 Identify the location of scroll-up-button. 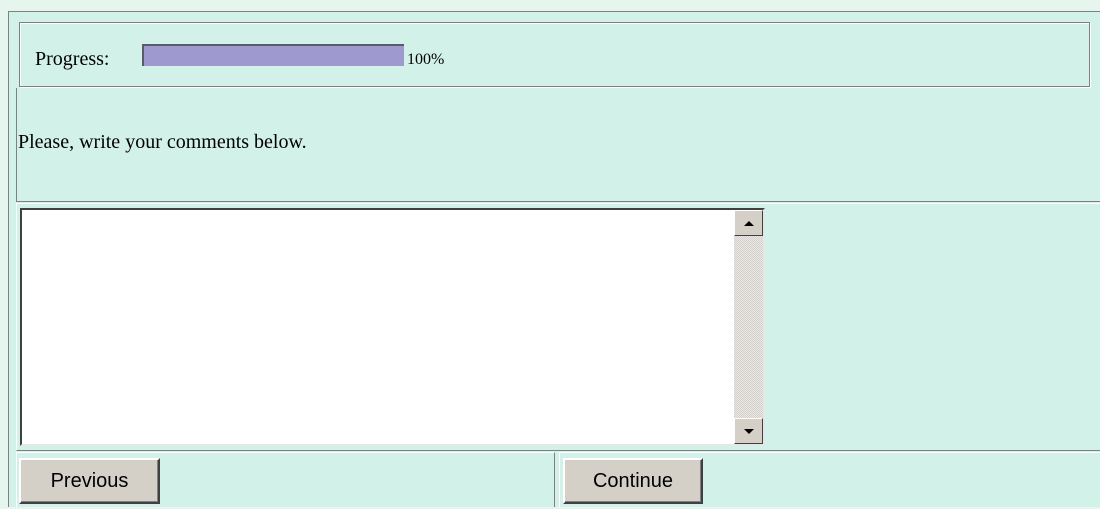
(748, 223).